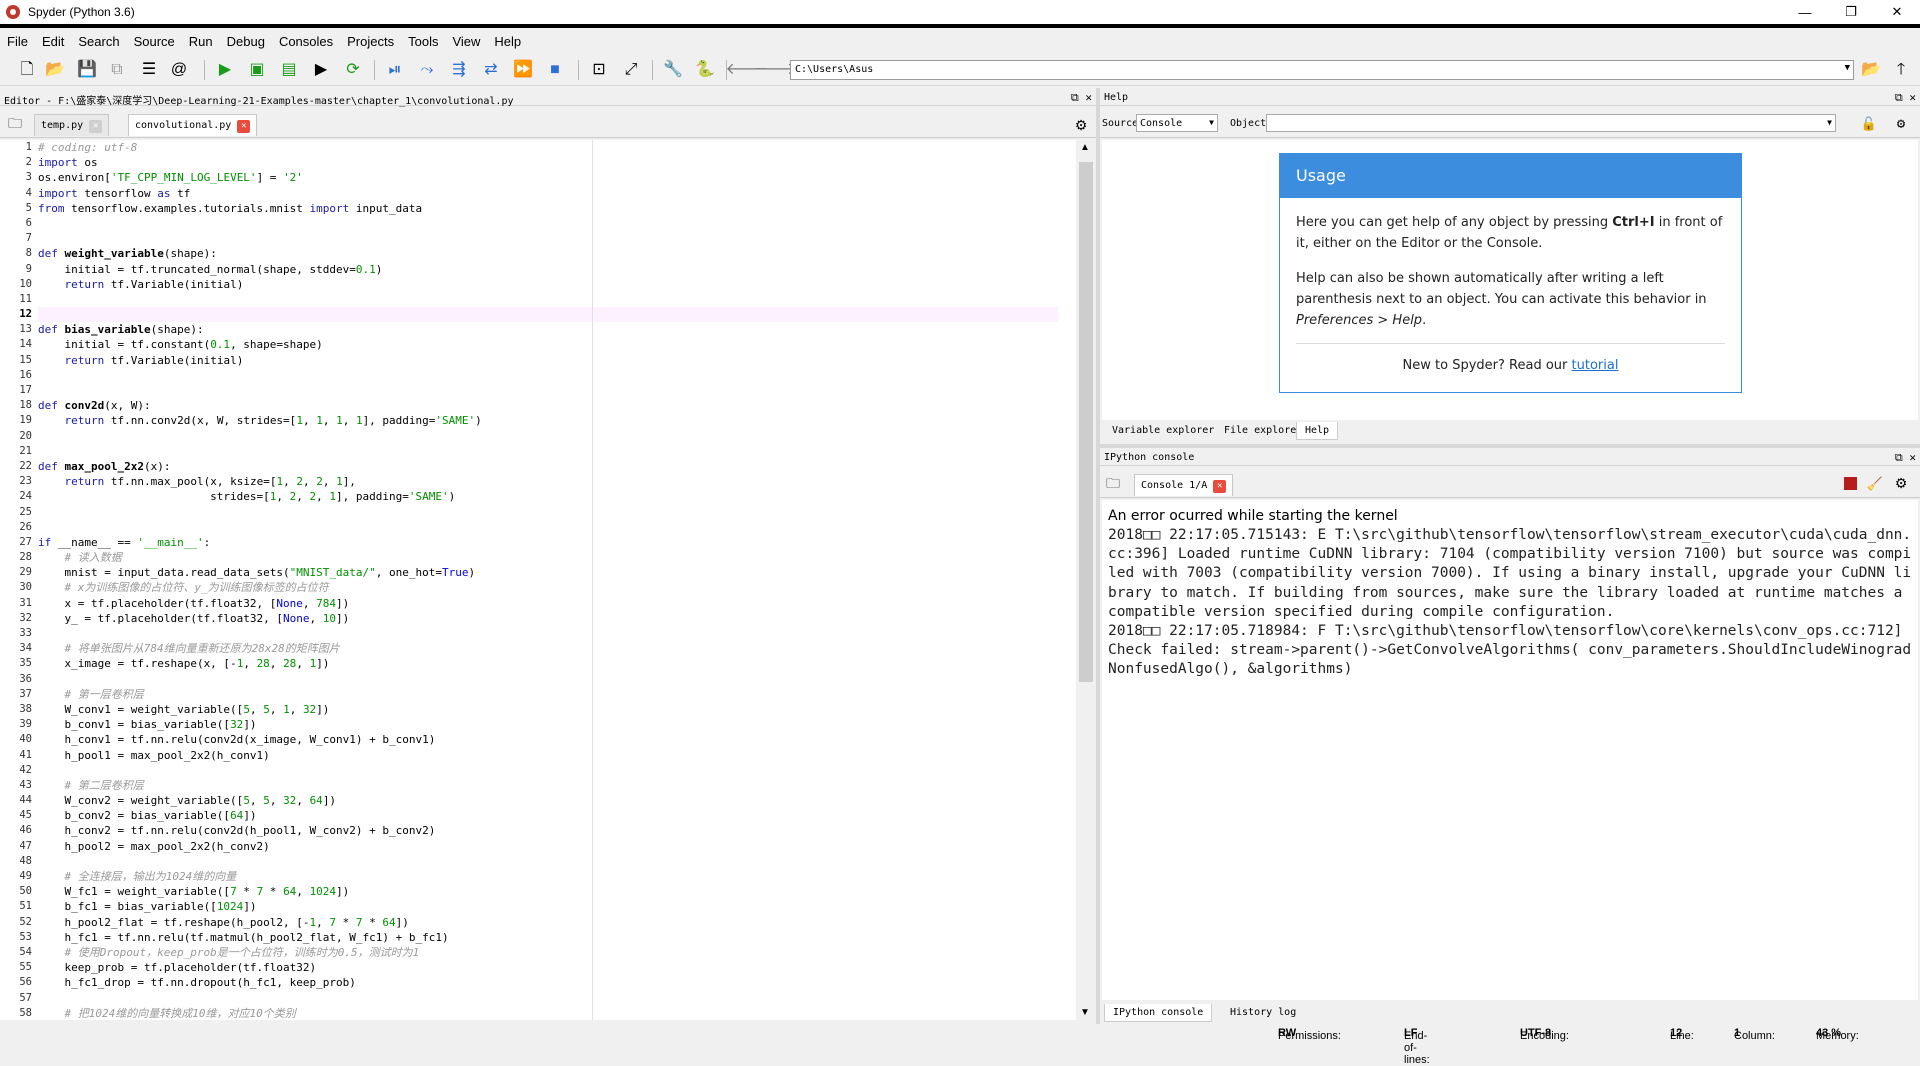 The height and width of the screenshot is (1066, 1920). Describe the element at coordinates (1901, 483) in the screenshot. I see `console-options-gear-icon: ⚙` at that location.